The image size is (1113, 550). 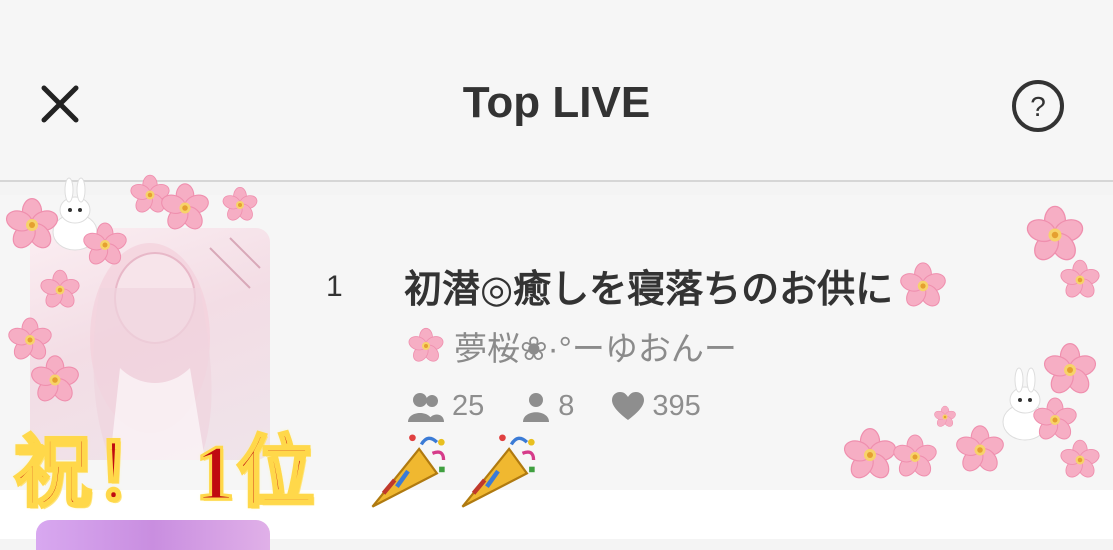 What do you see at coordinates (595, 348) in the screenshot?
I see `streamer-name-text: 夢桜❀·°ーゆおんー` at bounding box center [595, 348].